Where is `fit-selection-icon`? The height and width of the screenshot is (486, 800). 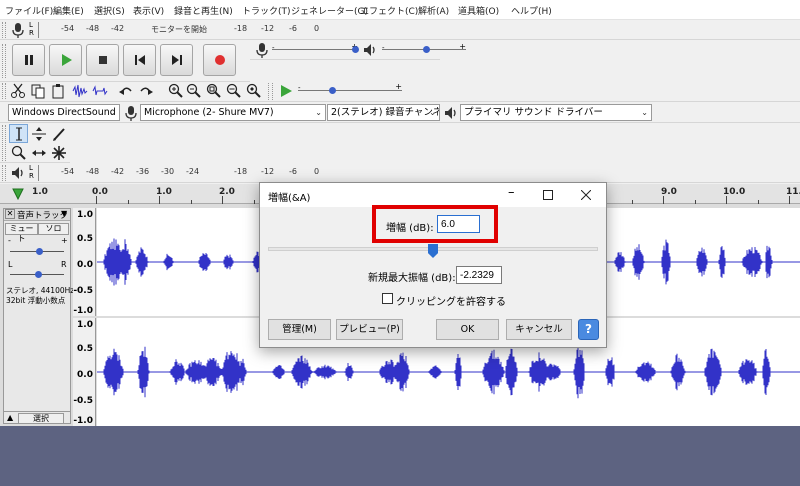 fit-selection-icon is located at coordinates (214, 91).